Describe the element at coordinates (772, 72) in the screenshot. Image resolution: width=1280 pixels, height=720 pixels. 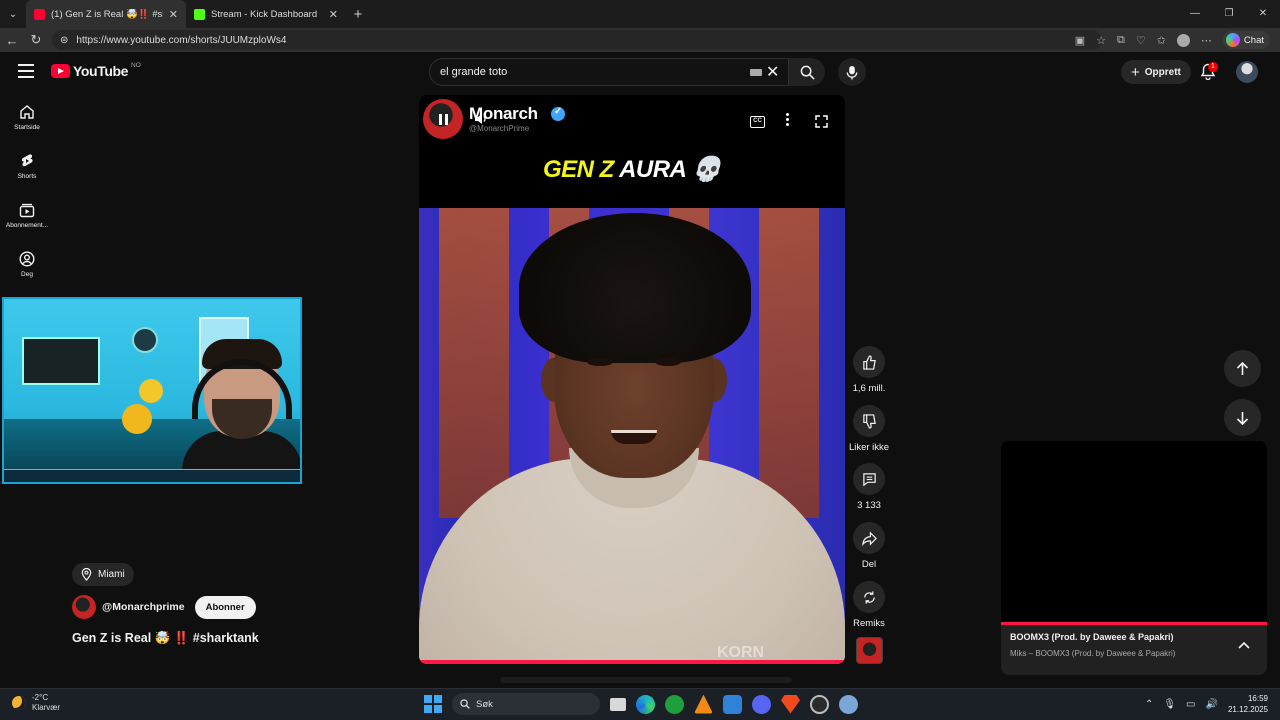
I see `clear-search-icon: ✕` at that location.